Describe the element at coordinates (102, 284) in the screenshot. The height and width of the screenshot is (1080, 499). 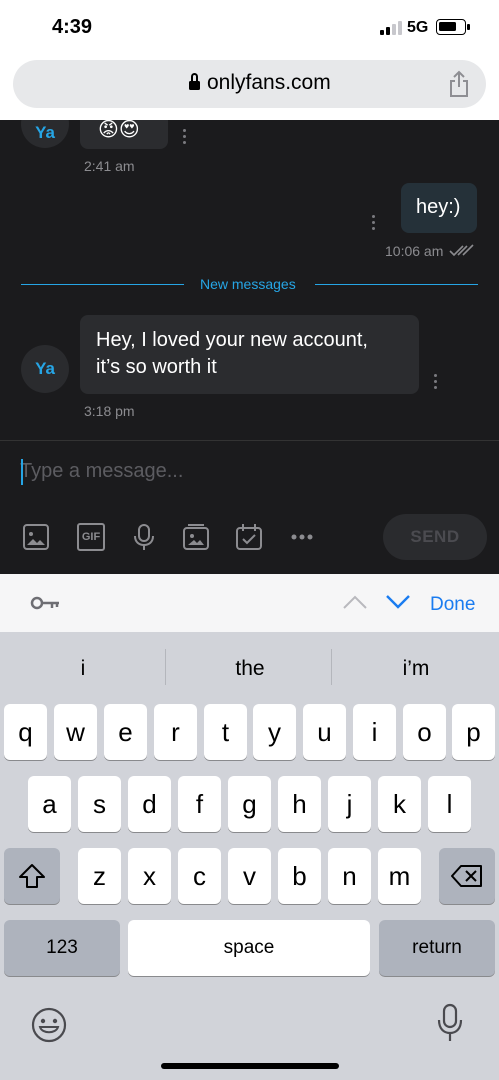
I see `divider-left` at that location.